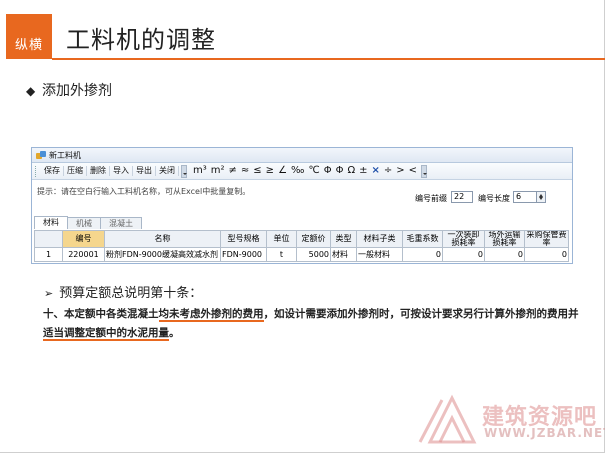  What do you see at coordinates (211, 315) in the screenshot?
I see `highlight-no-admixture-cost: 均未考虑外掺剂的费用` at bounding box center [211, 315].